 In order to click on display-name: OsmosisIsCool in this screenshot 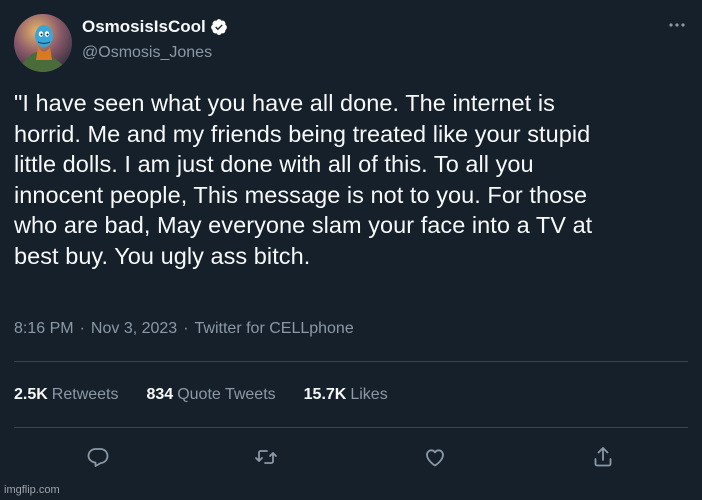, I will do `click(144, 27)`.